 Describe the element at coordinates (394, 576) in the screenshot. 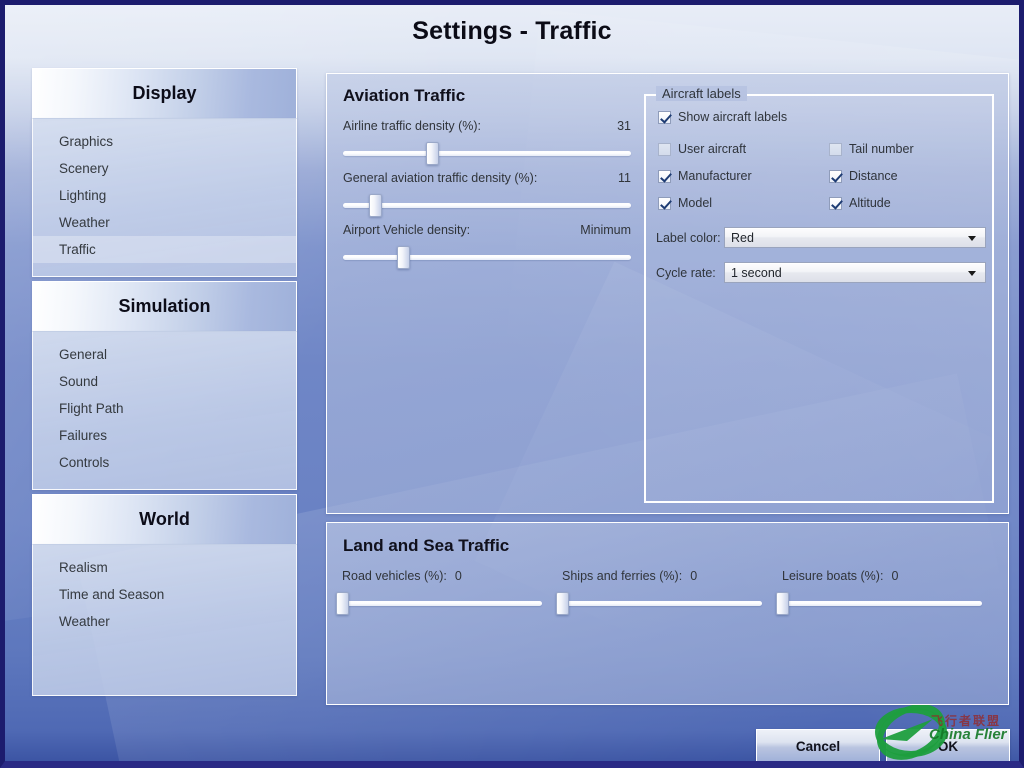

I see `road-vehicles-label: Road vehicles (%):` at that location.